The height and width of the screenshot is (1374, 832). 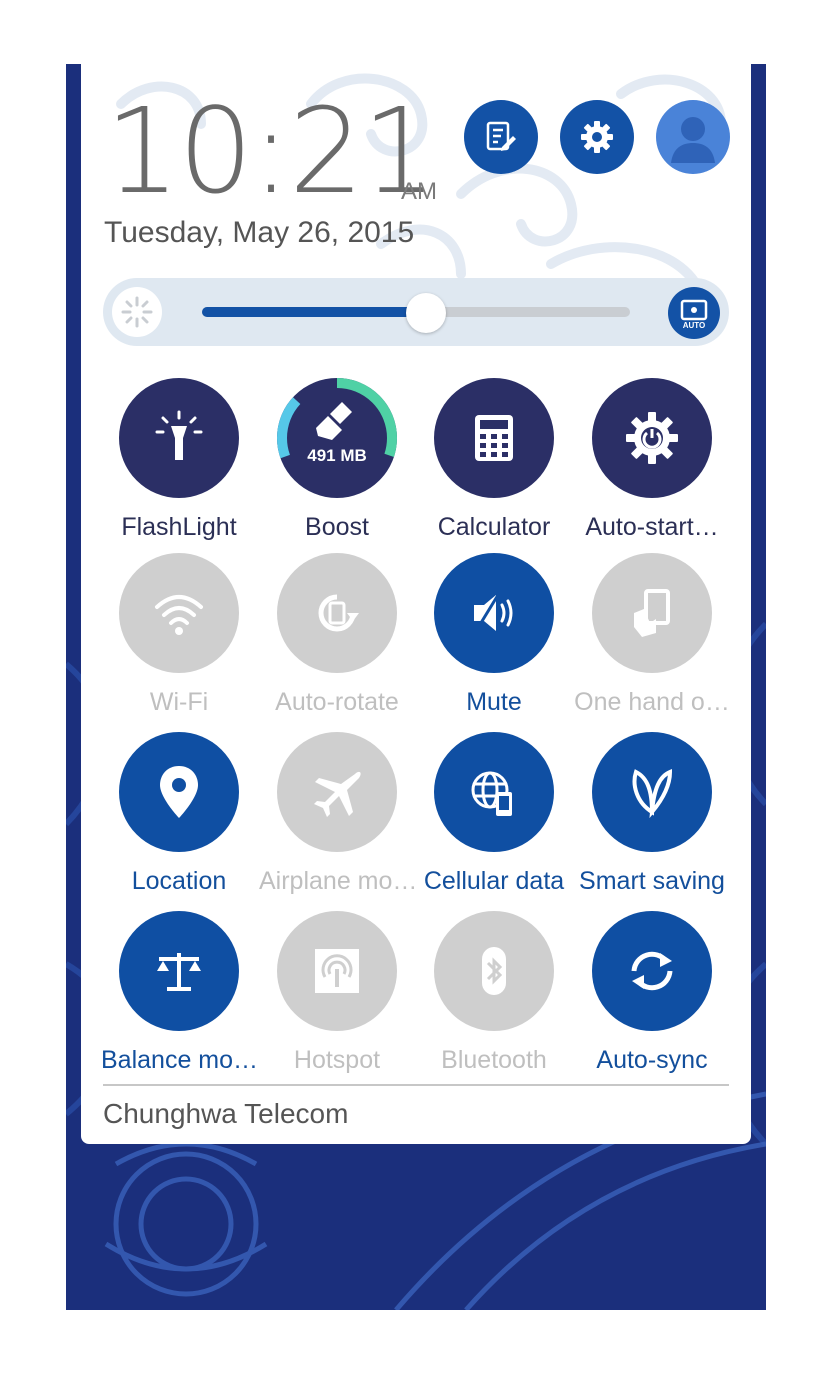 I want to click on bluetooth-icon, so click(x=494, y=971).